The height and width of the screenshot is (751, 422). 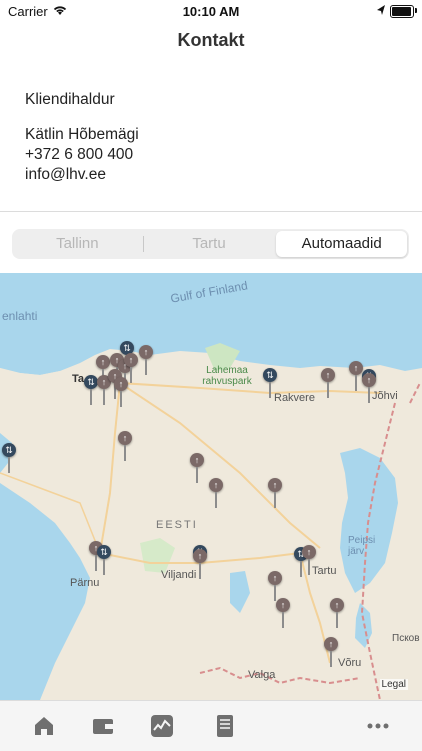 I want to click on map-label-rakvere: Rakvere, so click(x=294, y=398).